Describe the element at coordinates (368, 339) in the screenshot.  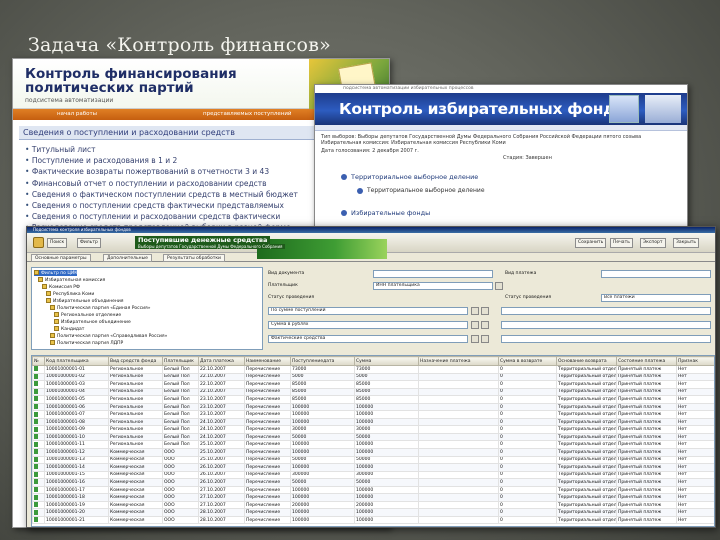
I see `funds-select: Фактические средства` at that location.